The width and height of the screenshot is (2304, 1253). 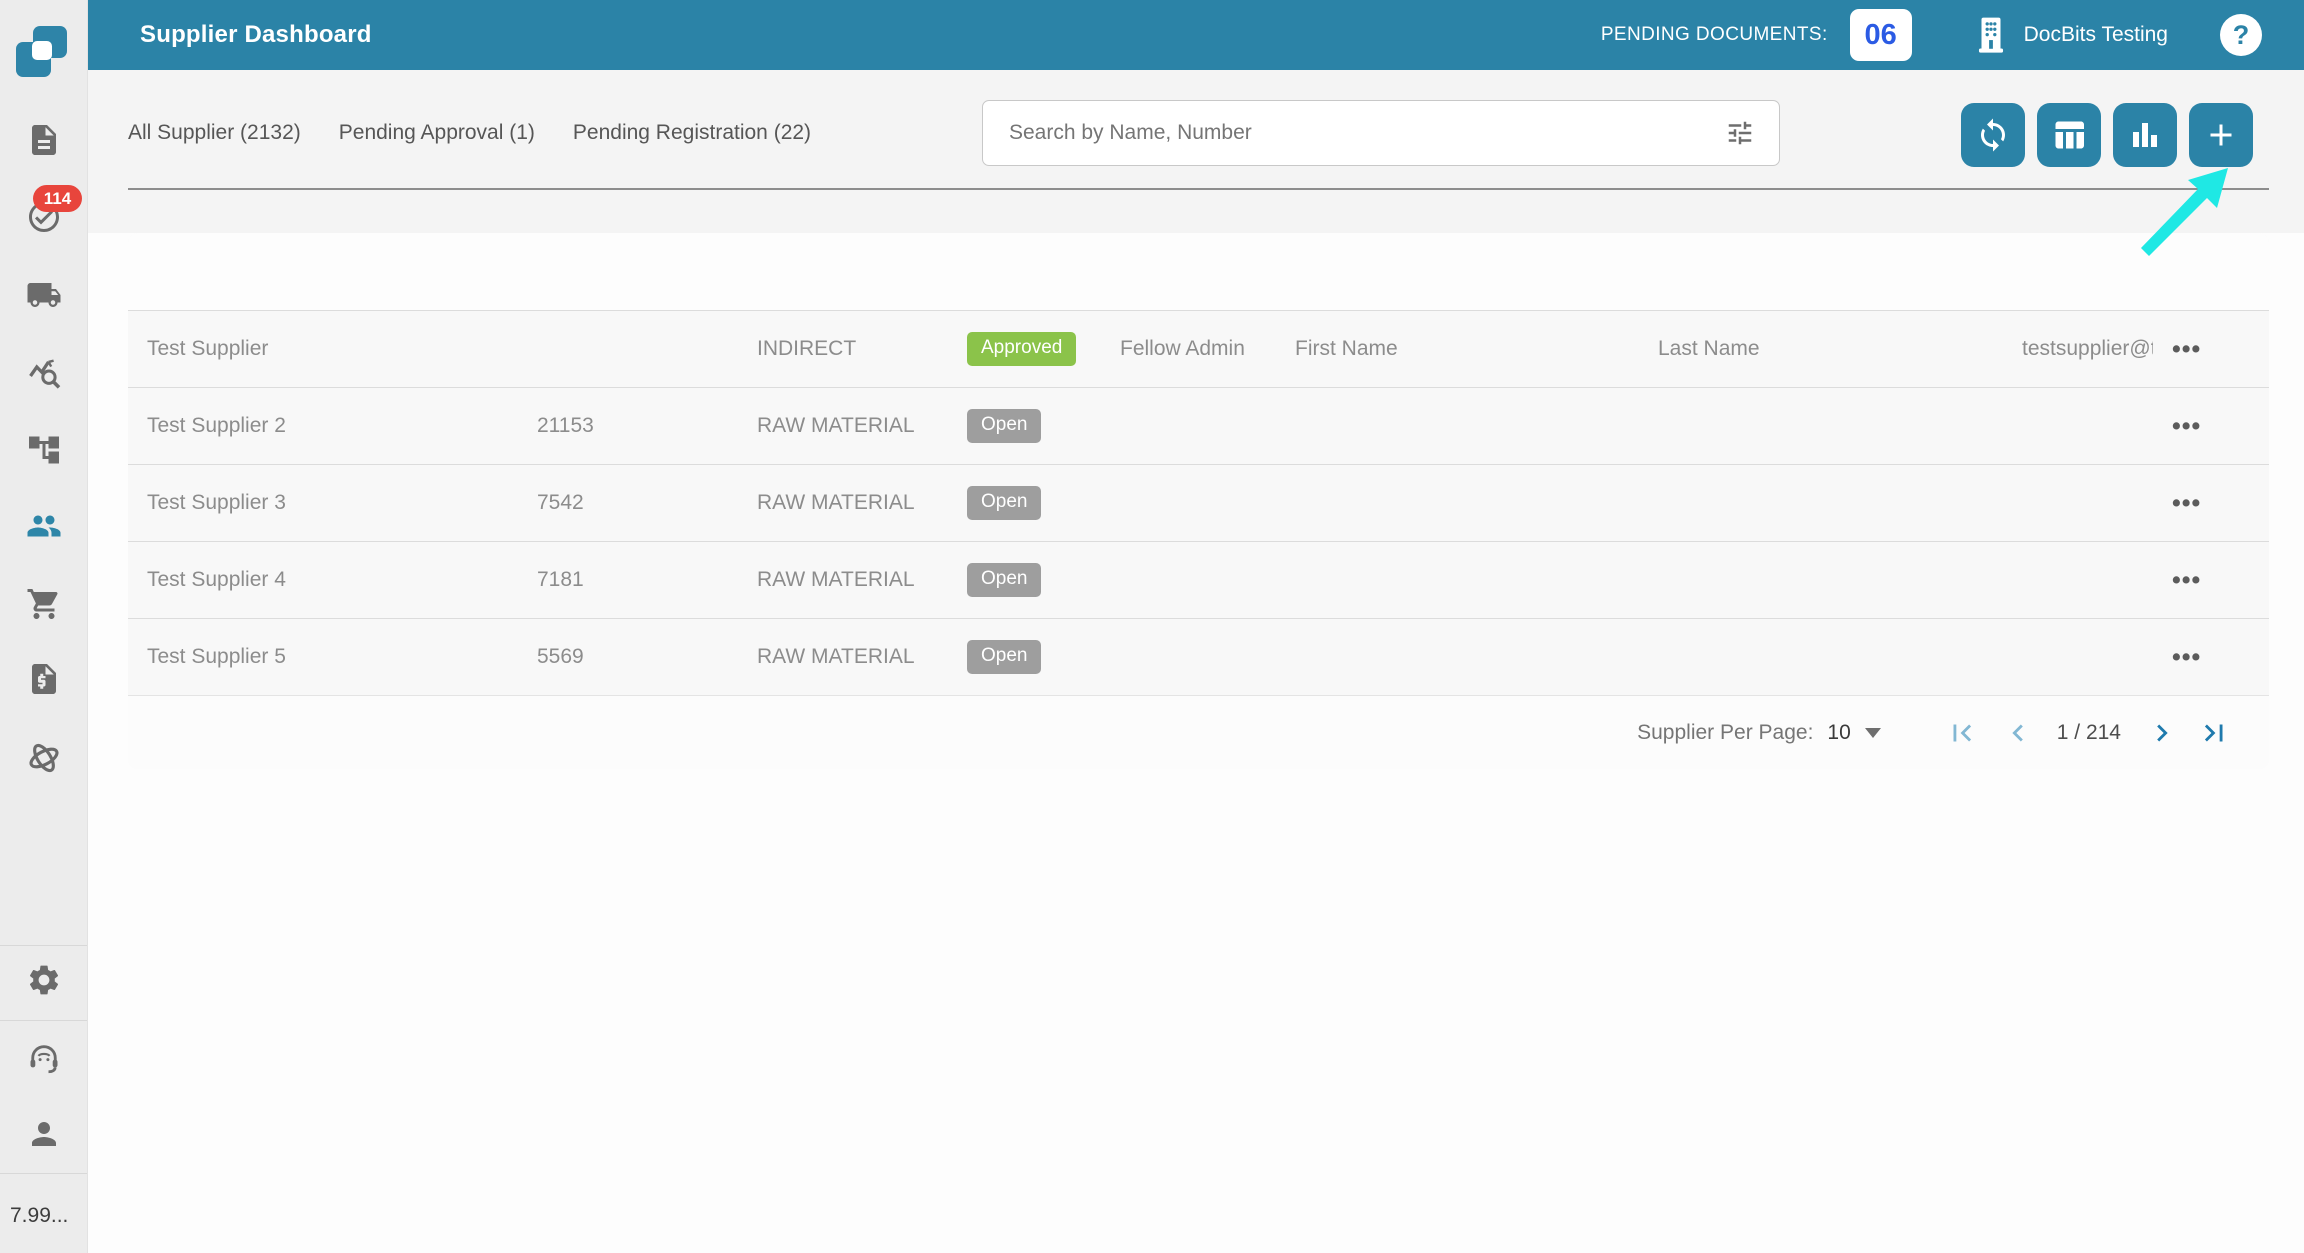 I want to click on per-page-label: Supplier Per Page:, so click(x=1725, y=732).